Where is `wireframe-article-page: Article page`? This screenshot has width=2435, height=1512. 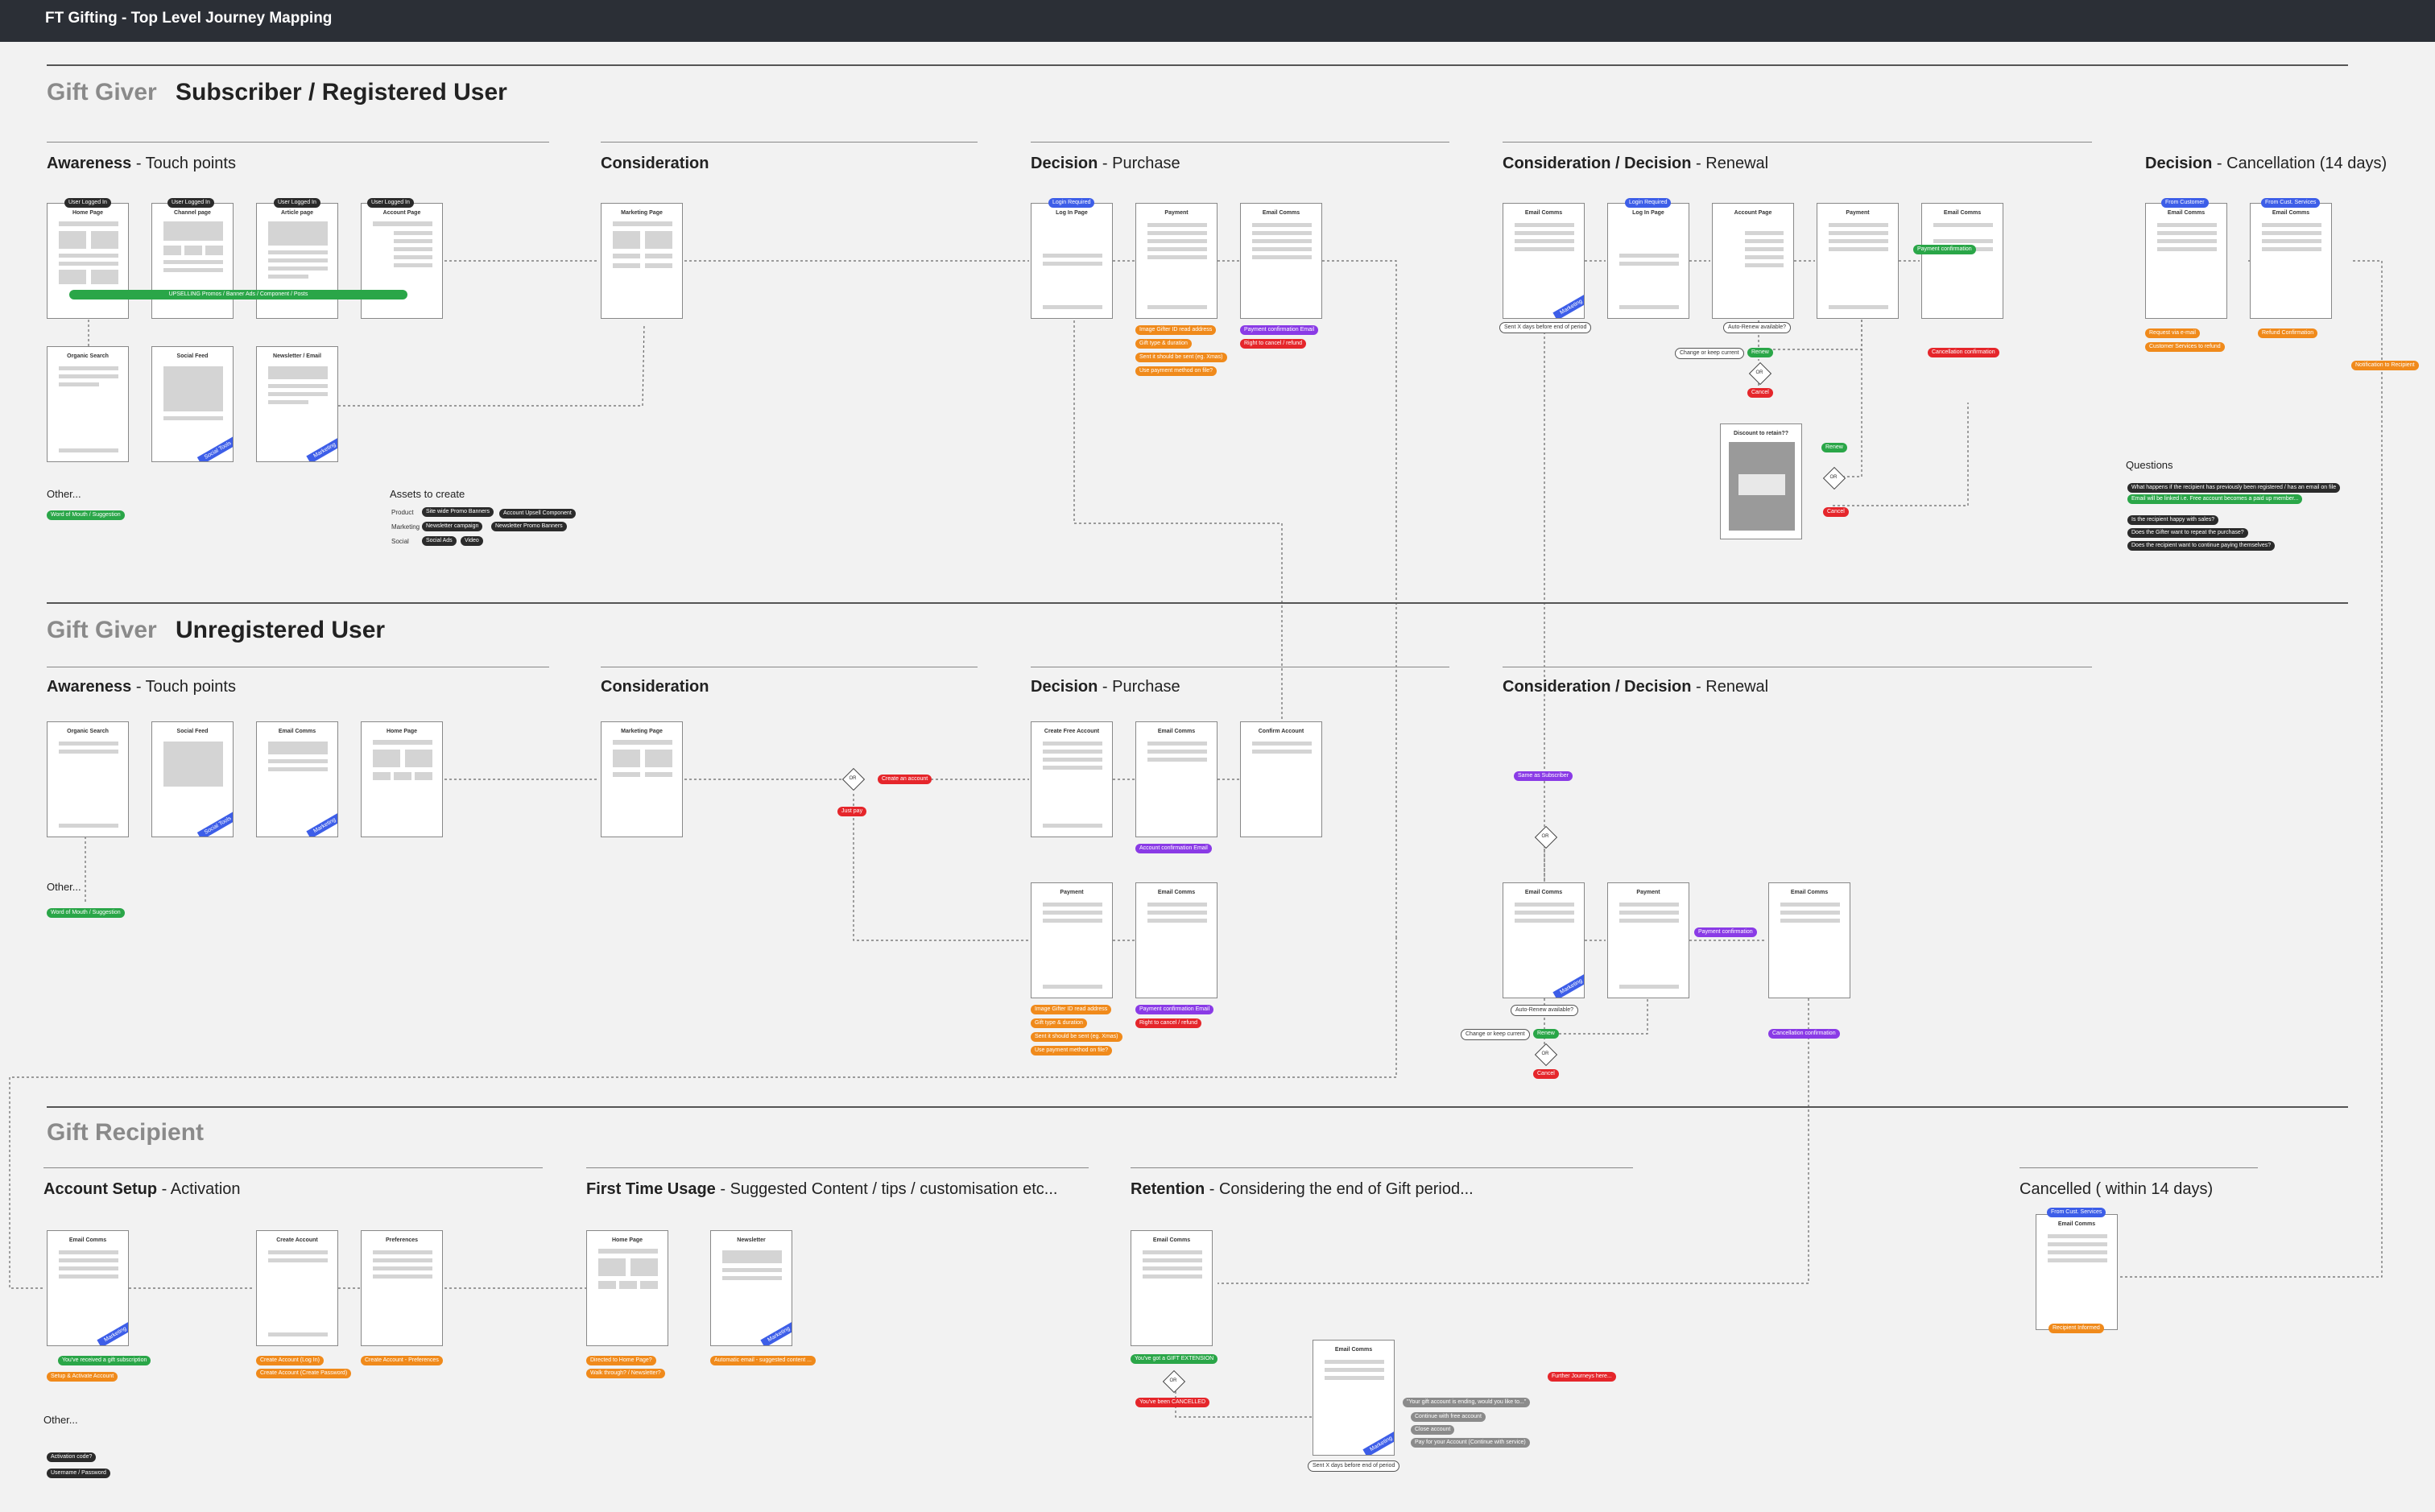 wireframe-article-page: Article page is located at coordinates (297, 261).